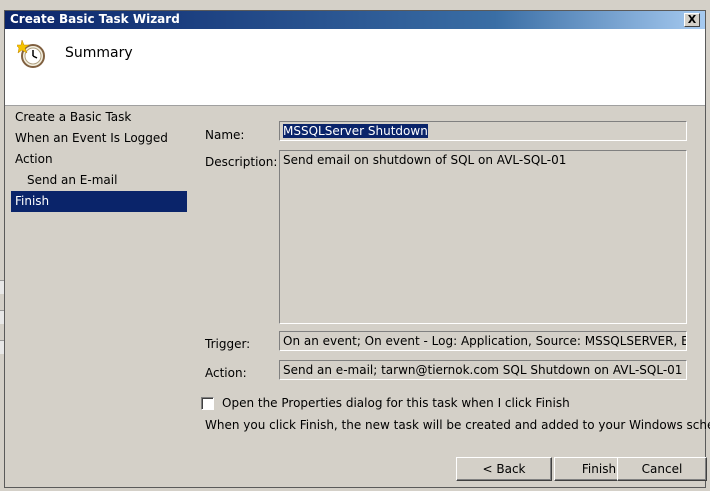  I want to click on description-label: Description:, so click(241, 162).